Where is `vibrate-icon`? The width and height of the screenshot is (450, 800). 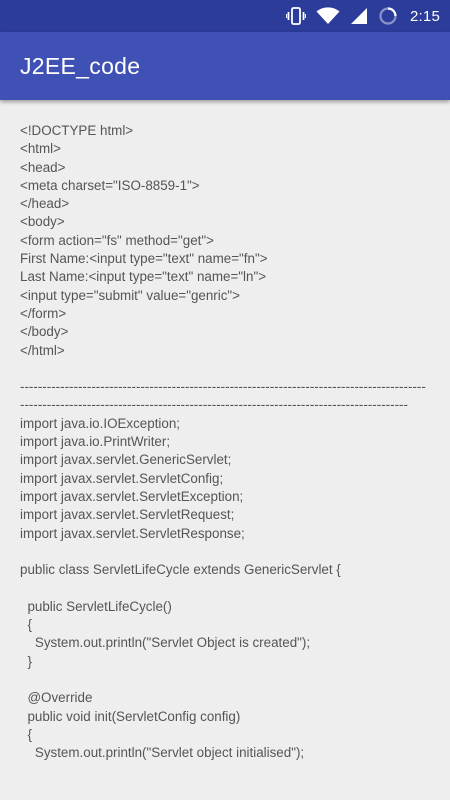
vibrate-icon is located at coordinates (296, 16).